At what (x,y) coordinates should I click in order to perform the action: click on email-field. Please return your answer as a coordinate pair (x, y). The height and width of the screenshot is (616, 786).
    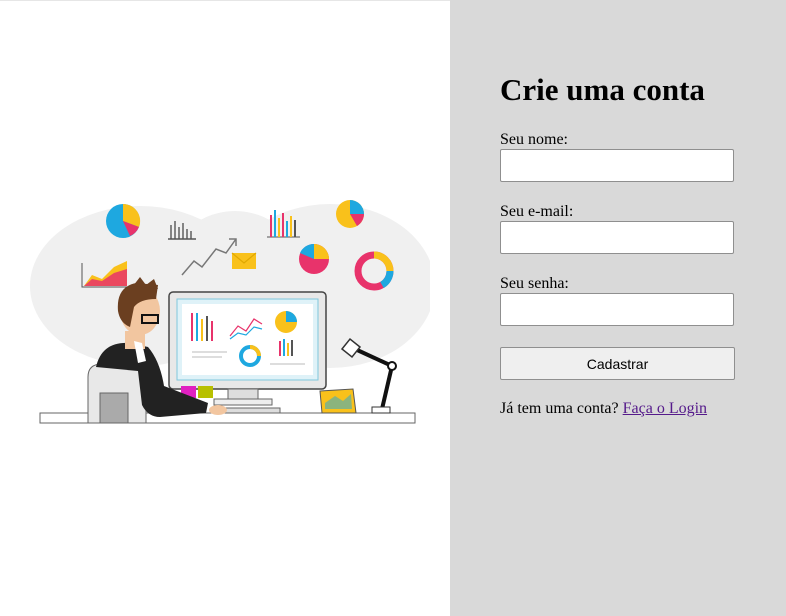
    Looking at the image, I should click on (617, 237).